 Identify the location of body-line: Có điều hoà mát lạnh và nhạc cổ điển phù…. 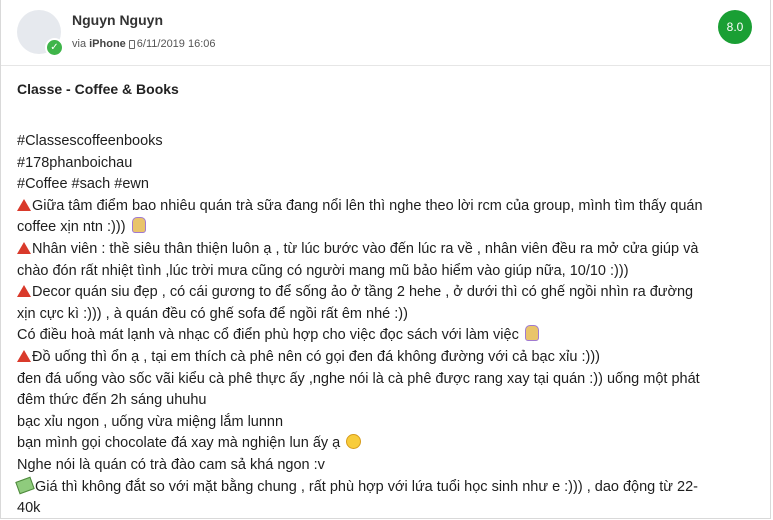
(389, 336).